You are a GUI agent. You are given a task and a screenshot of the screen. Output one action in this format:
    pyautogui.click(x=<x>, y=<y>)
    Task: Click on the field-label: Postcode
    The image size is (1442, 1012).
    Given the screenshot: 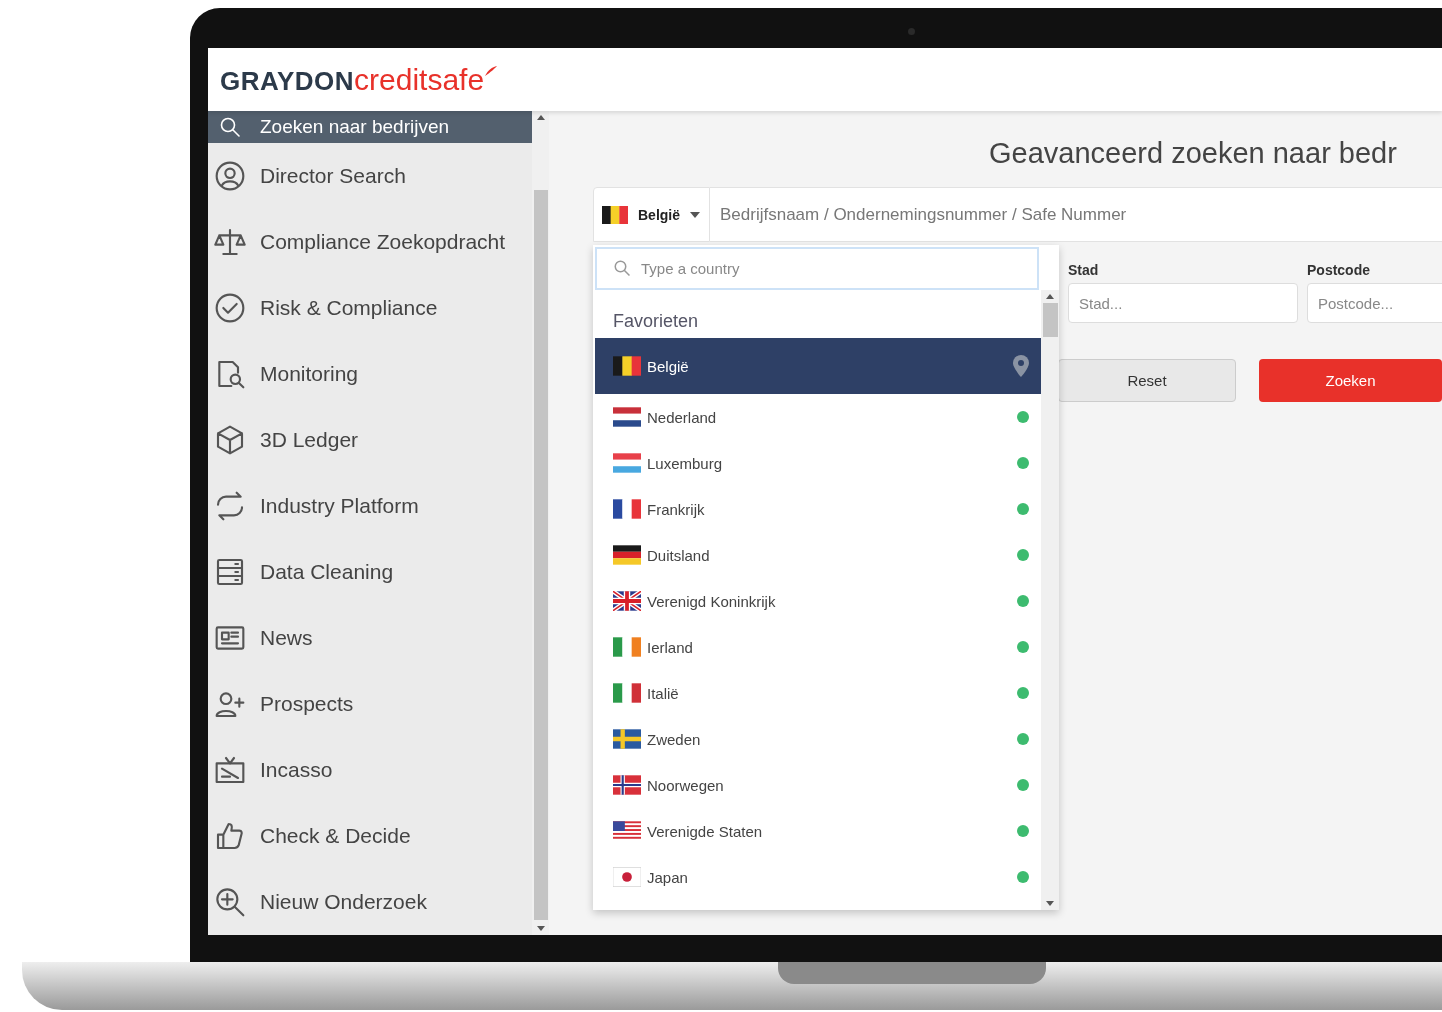 What is the action you would take?
    pyautogui.click(x=1339, y=270)
    